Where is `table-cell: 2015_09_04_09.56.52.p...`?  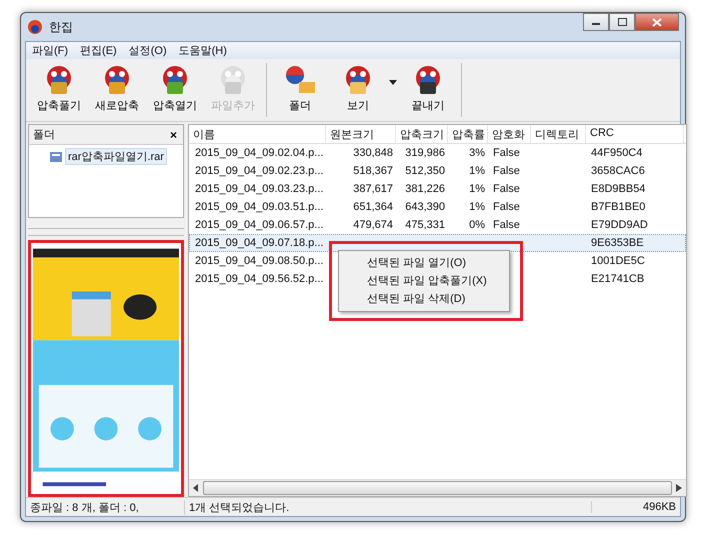 table-cell: 2015_09_04_09.56.52.p... is located at coordinates (259, 279).